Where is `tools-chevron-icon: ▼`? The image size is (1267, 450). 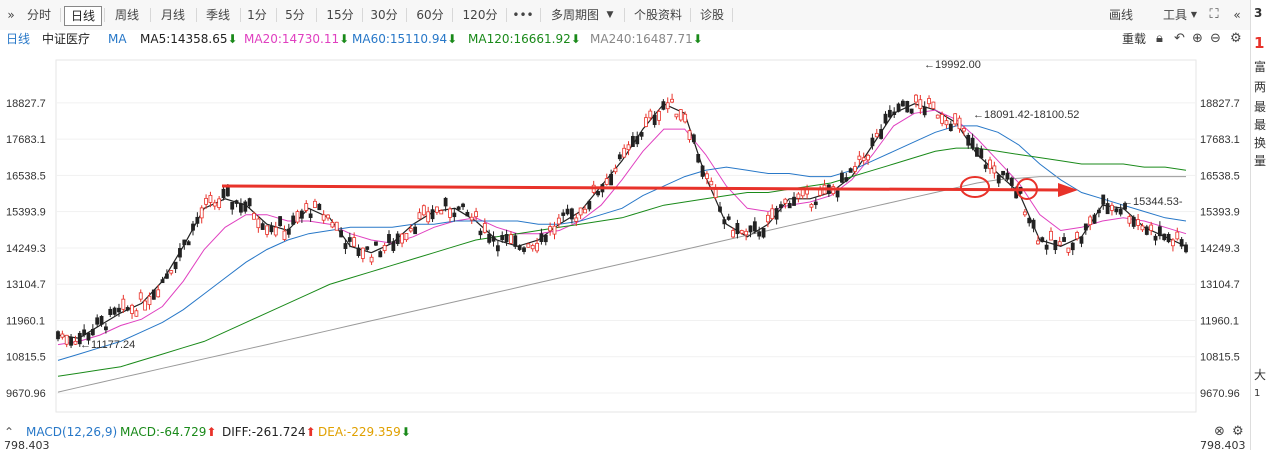
tools-chevron-icon: ▼ is located at coordinates (1194, 15).